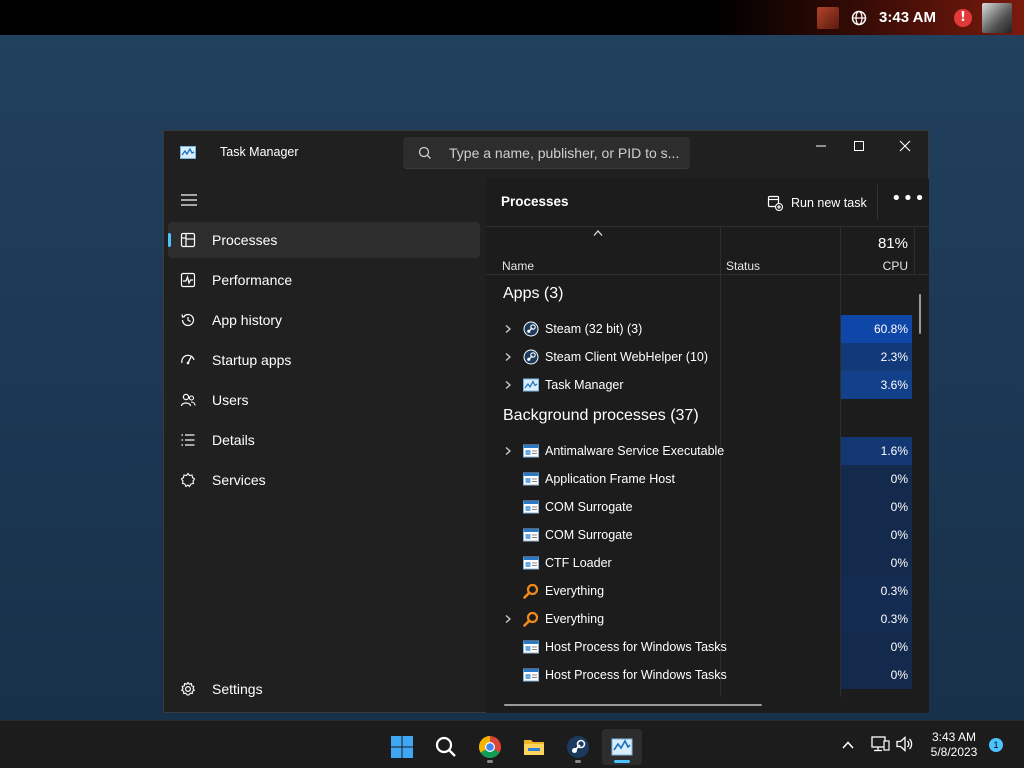 Image resolution: width=1024 pixels, height=768 pixels. I want to click on performance-icon, so click(188, 280).